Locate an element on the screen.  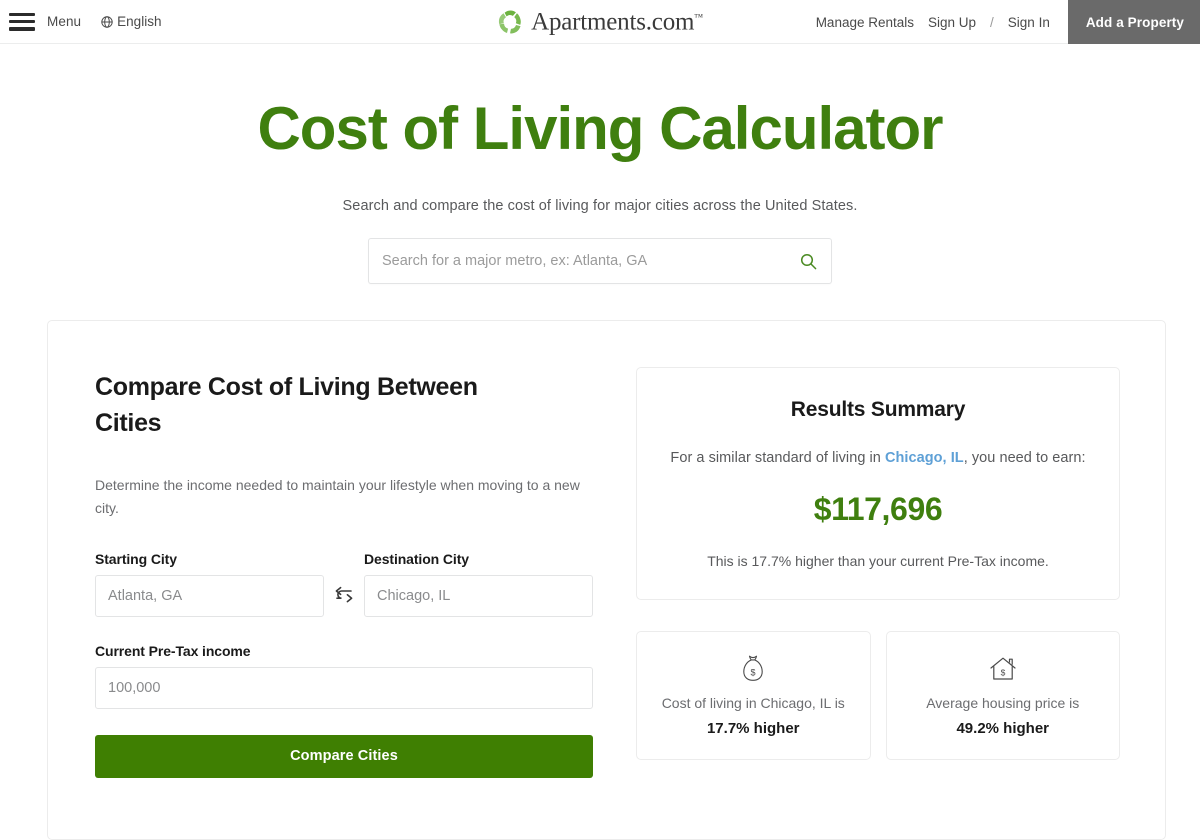
house-dollar-icon: $ is located at coordinates (1003, 669).